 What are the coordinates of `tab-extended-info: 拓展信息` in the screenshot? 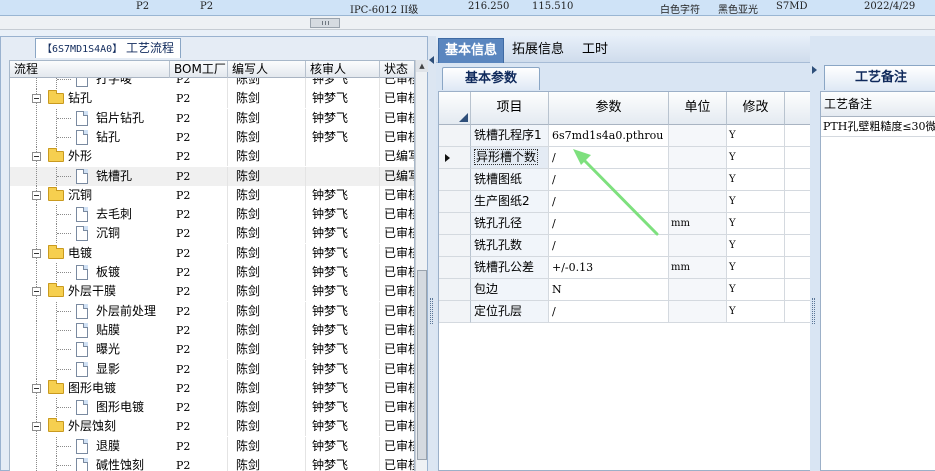 It's located at (538, 50).